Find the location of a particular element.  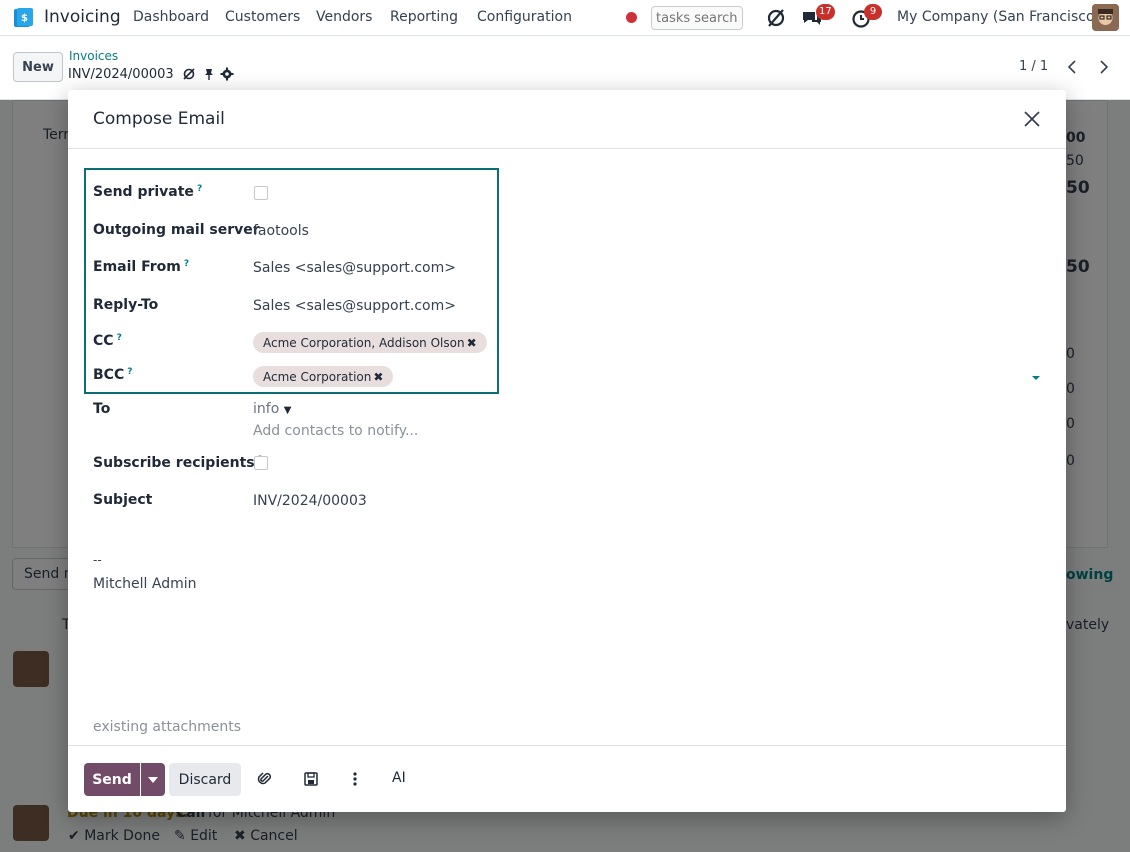

subject-label: Subject is located at coordinates (123, 500).